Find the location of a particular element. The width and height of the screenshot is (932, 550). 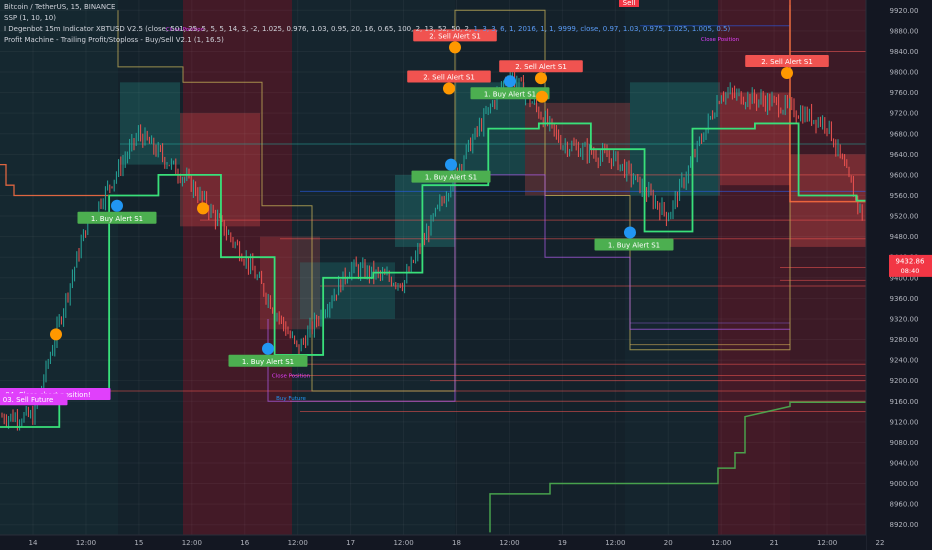

price-tick-label: 8960.00 is located at coordinates (904, 505).